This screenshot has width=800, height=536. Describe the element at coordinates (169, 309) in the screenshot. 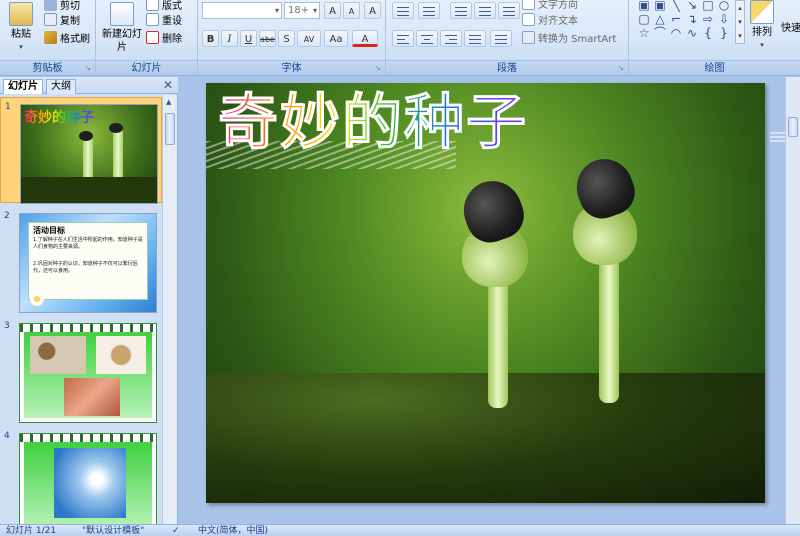

I see `thumbnail-scrollbar: ▲` at that location.